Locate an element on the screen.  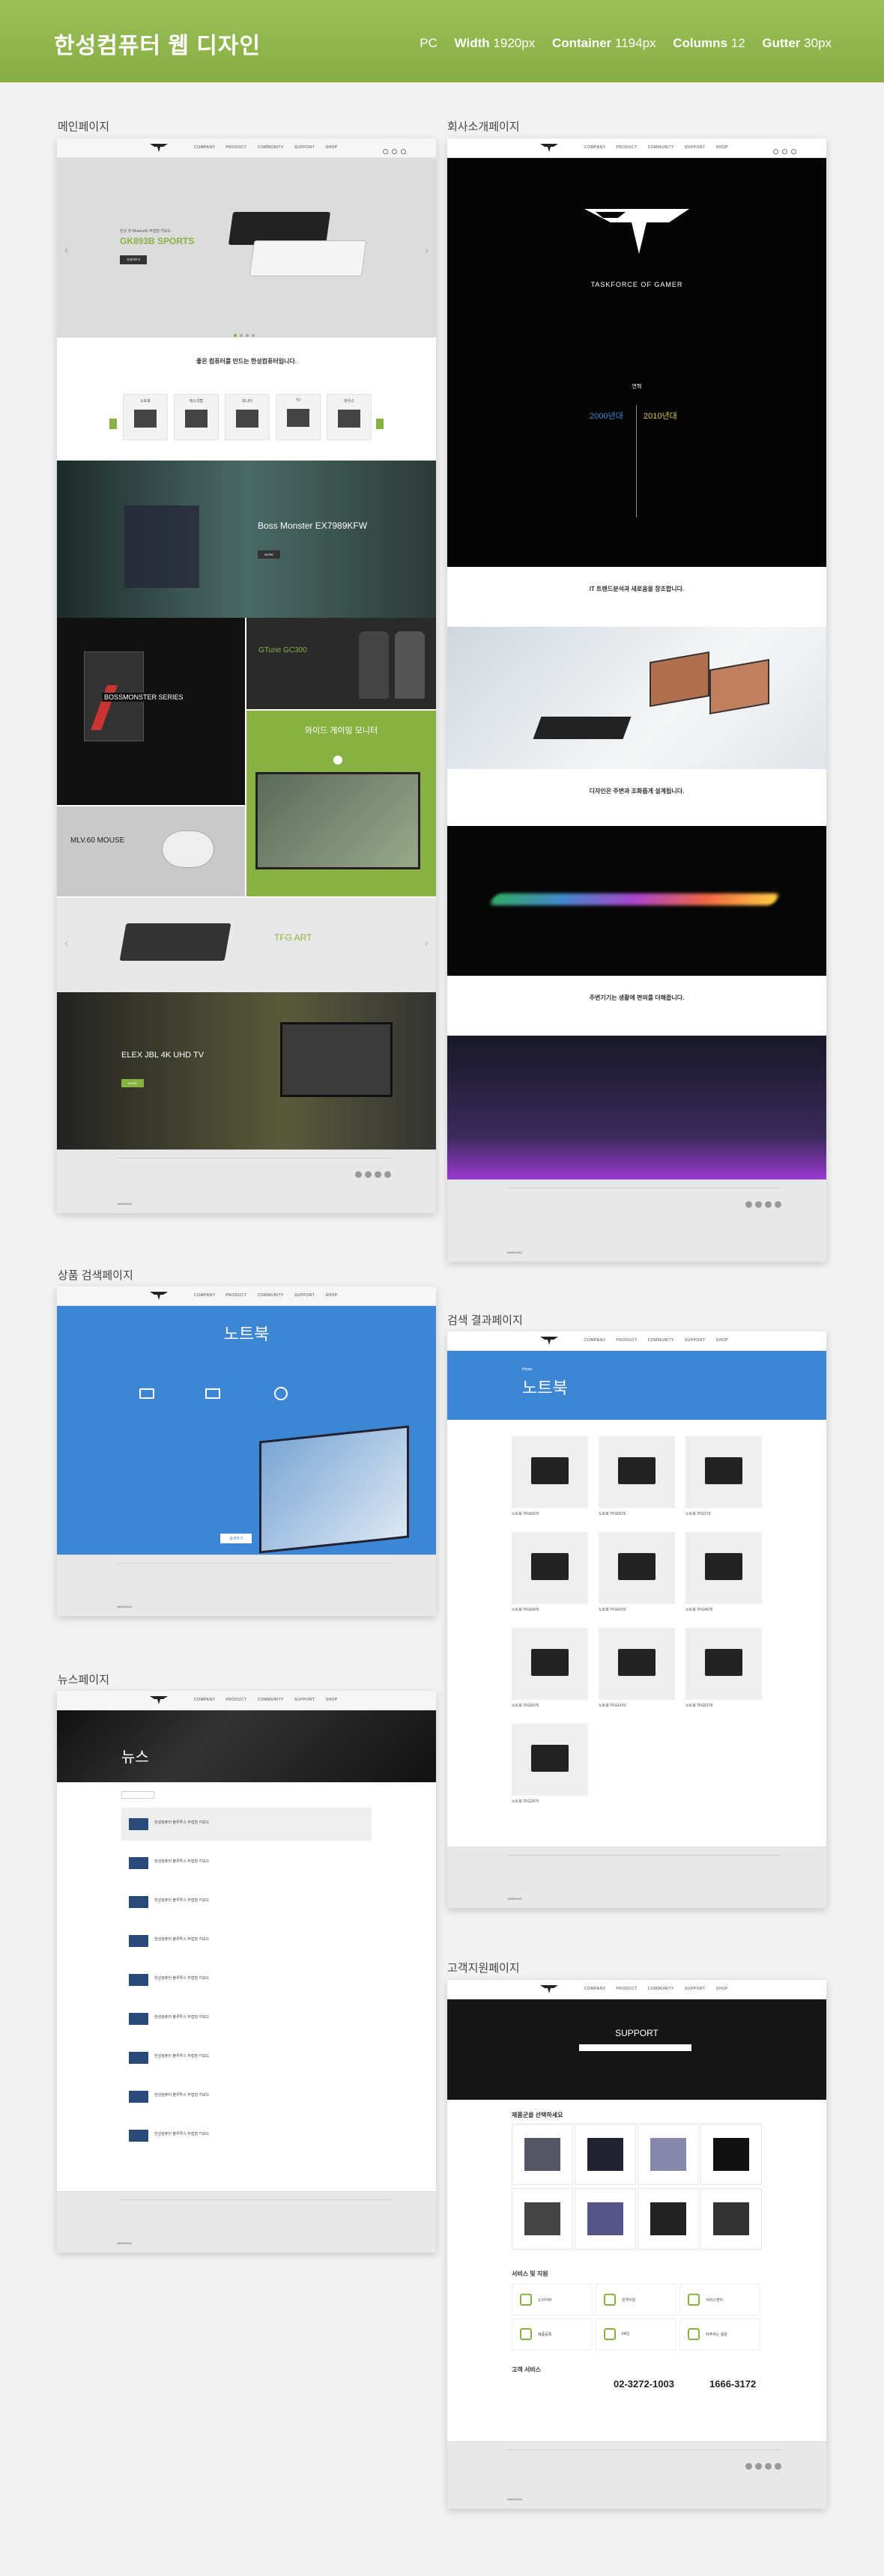
service-item: 서비스센터 is located at coordinates (719, 2299).